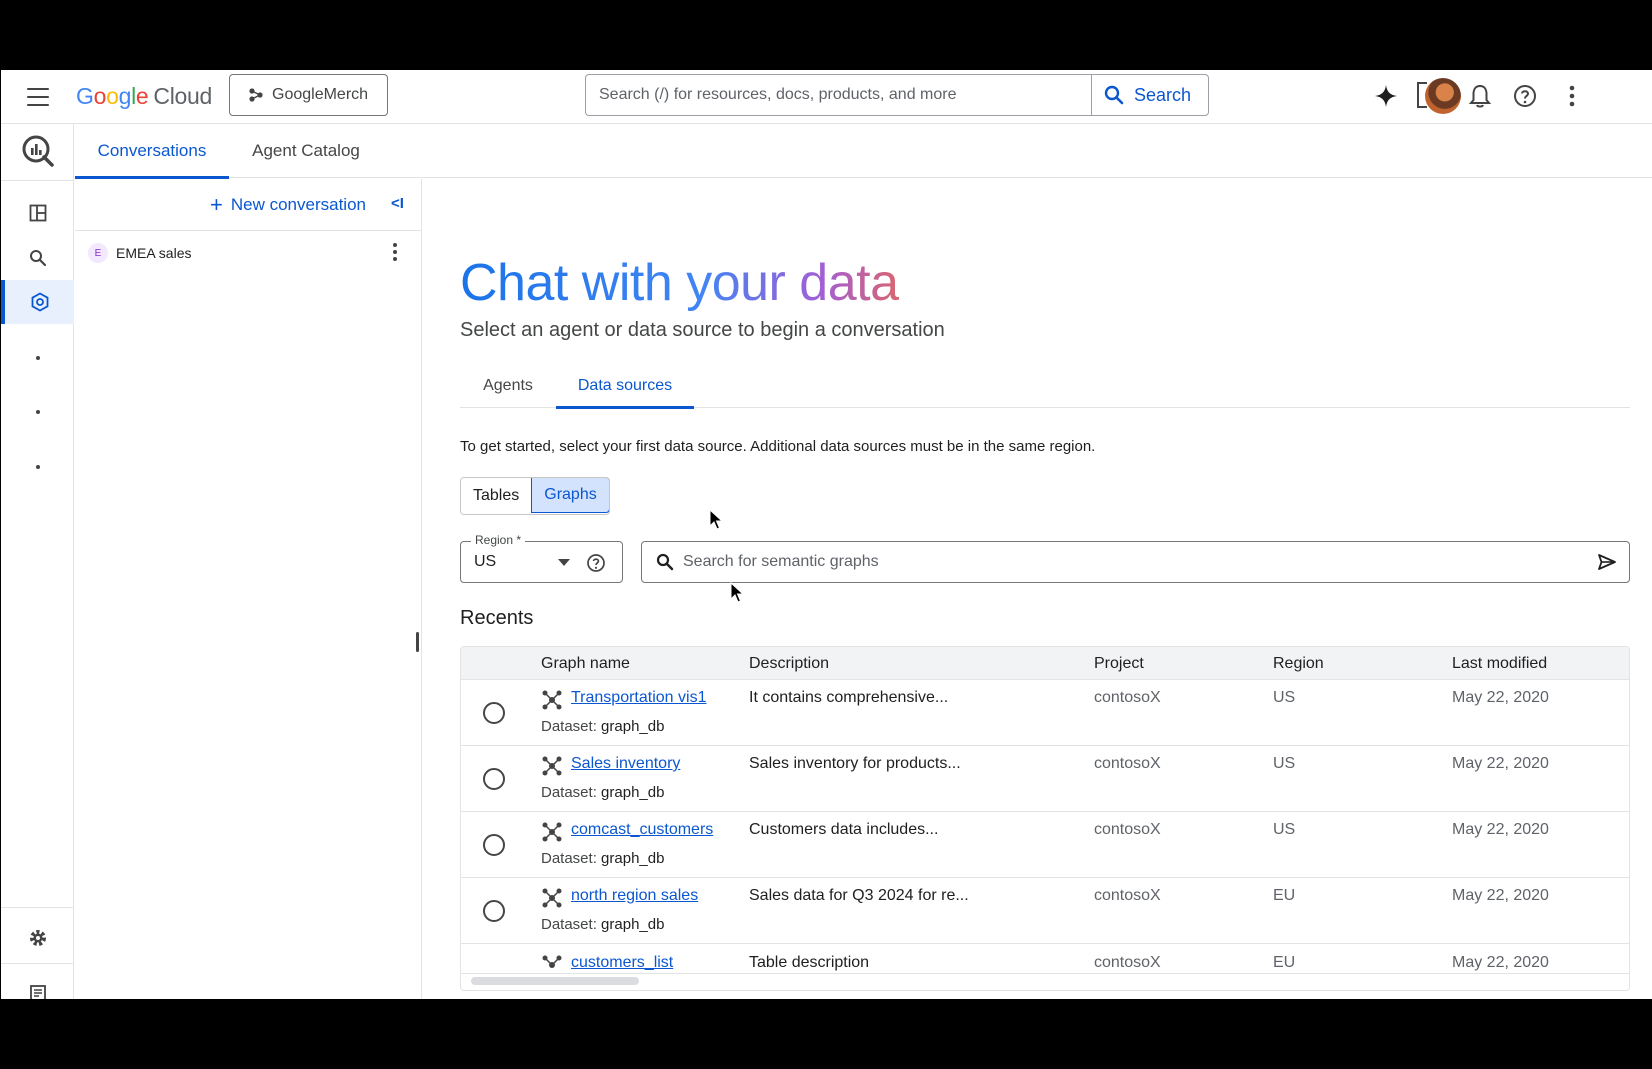  Describe the element at coordinates (1499, 664) in the screenshot. I see `column-header: Last modified` at that location.